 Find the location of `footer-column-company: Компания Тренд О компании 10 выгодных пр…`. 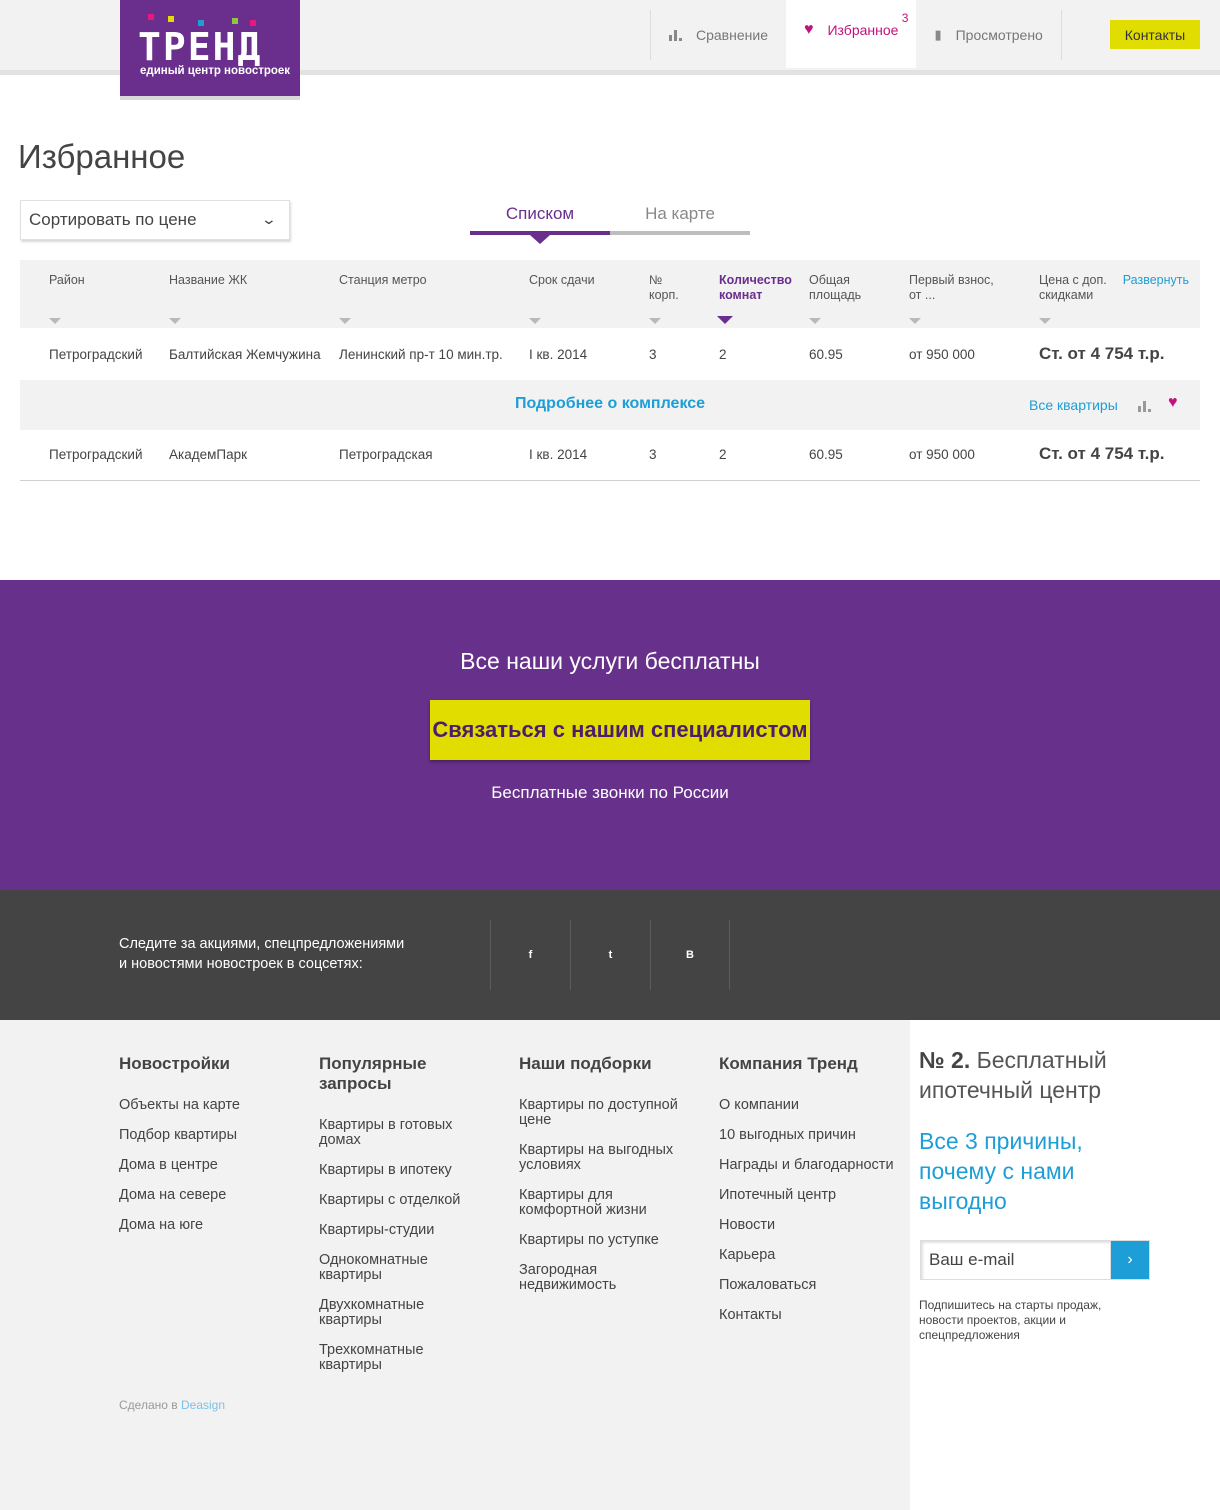

footer-column-company: Компания Тренд О компании 10 выгодных пр… is located at coordinates (809, 1196).